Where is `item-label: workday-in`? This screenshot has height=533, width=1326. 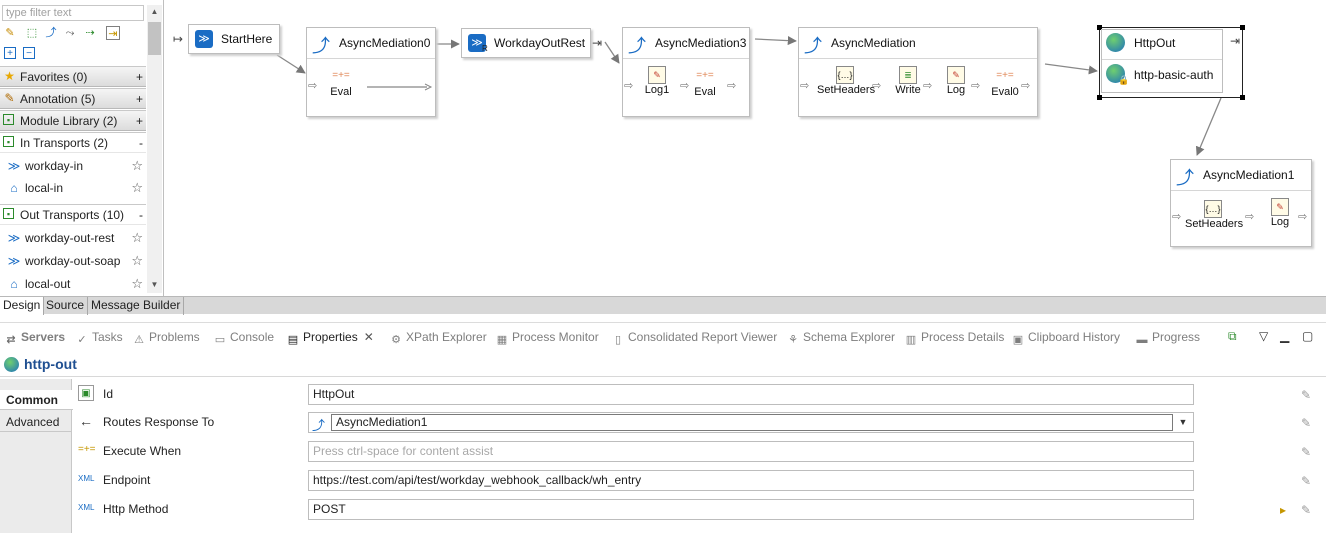 item-label: workday-in is located at coordinates (54, 166).